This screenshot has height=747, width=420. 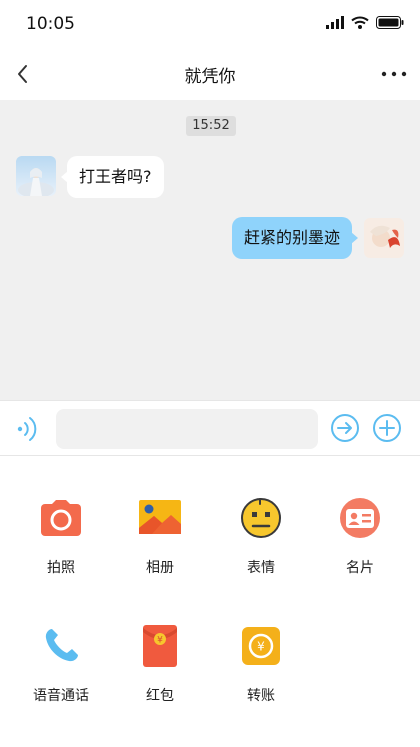 What do you see at coordinates (28, 429) in the screenshot?
I see `voice-input-icon` at bounding box center [28, 429].